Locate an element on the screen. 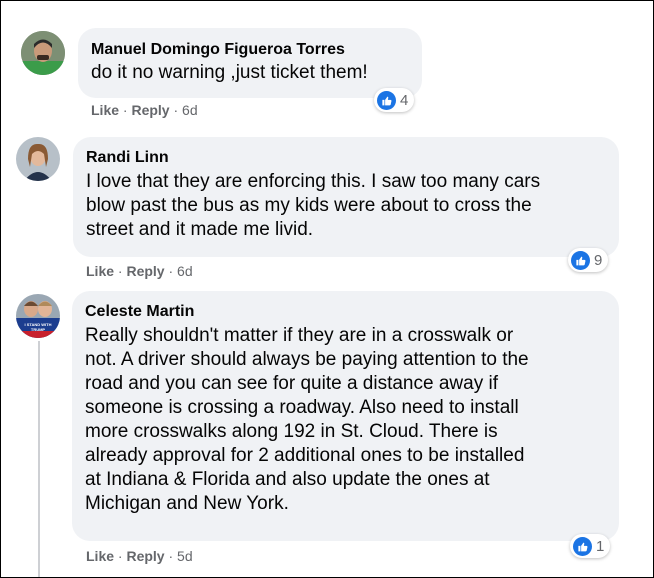  reaction-badge: 1 is located at coordinates (590, 546).